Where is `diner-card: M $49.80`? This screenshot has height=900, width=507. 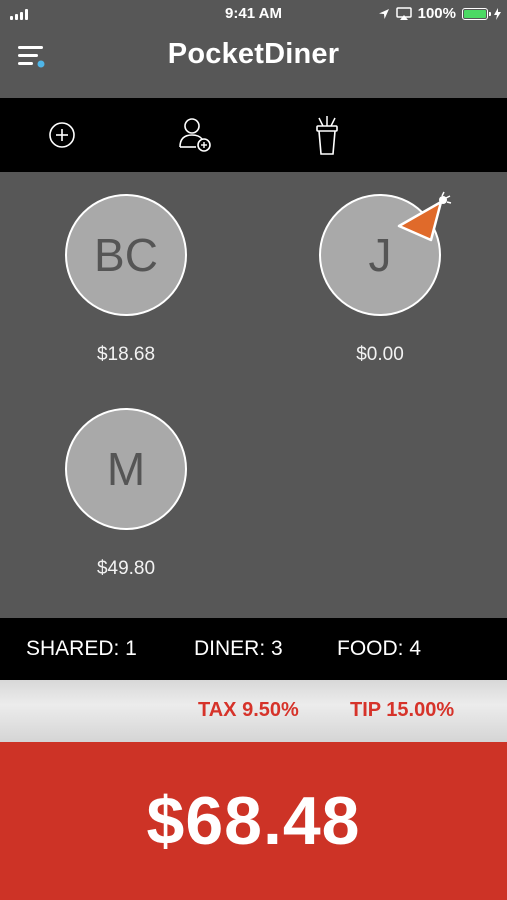
diner-card: M $49.80 is located at coordinates (126, 494).